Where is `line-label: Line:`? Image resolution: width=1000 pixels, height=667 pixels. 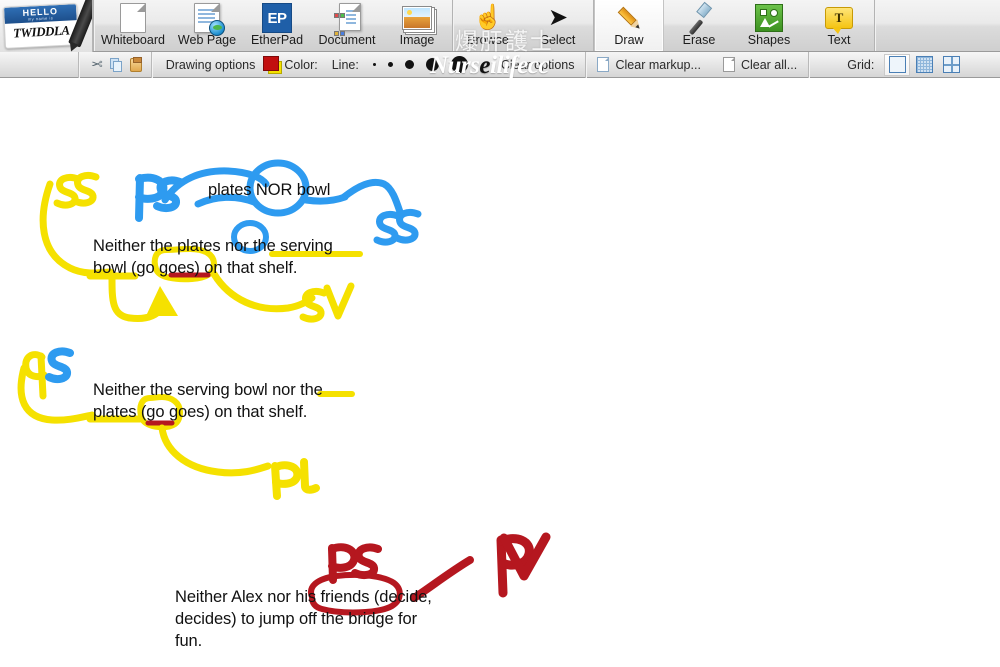
line-label: Line: is located at coordinates (345, 64).